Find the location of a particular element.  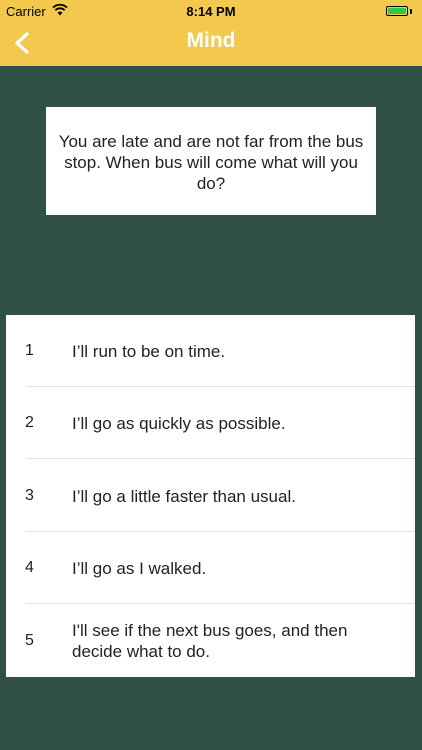

answer-text: I’ll go as I walked. is located at coordinates (139, 568).